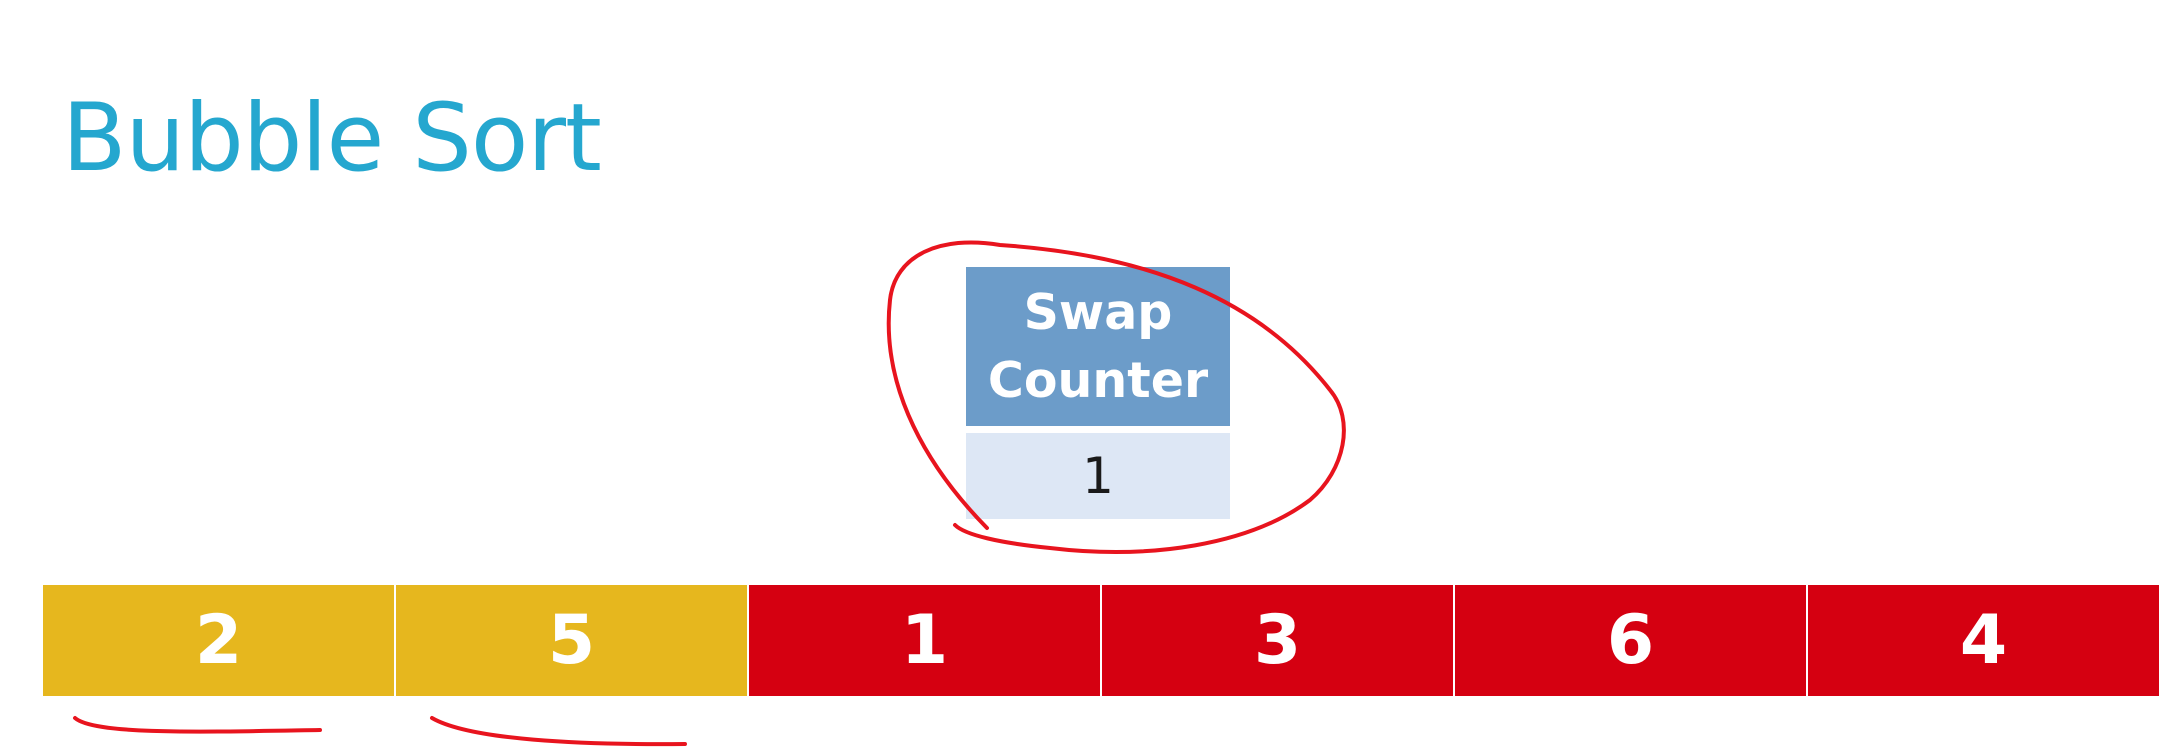 Image resolution: width=2175 pixels, height=749 pixels. I want to click on swap-counter-label: Swap Counter, so click(1098, 346).